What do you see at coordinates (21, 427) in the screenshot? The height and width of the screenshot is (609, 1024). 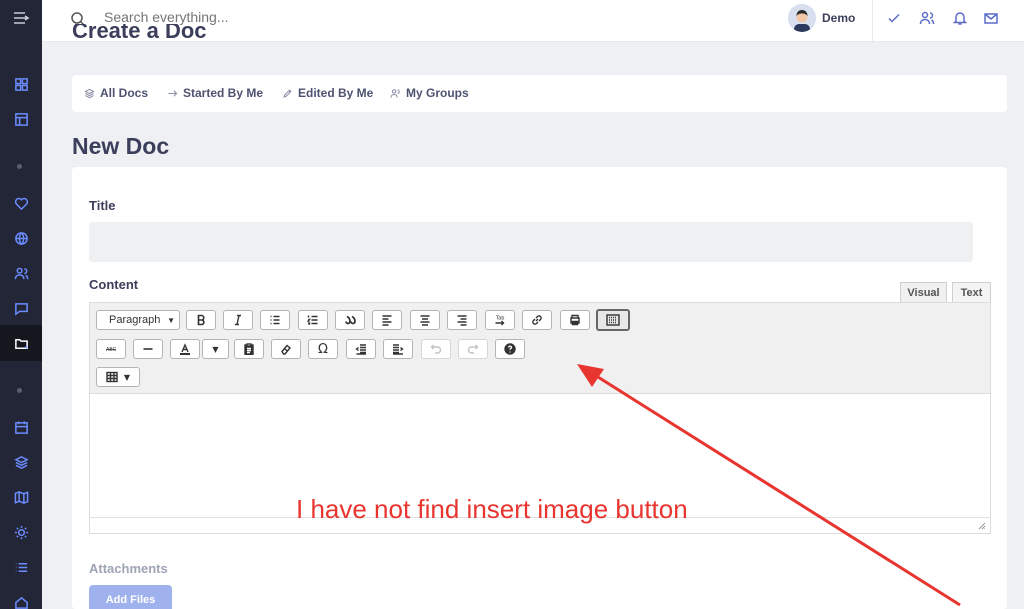 I see `calendar-icon` at bounding box center [21, 427].